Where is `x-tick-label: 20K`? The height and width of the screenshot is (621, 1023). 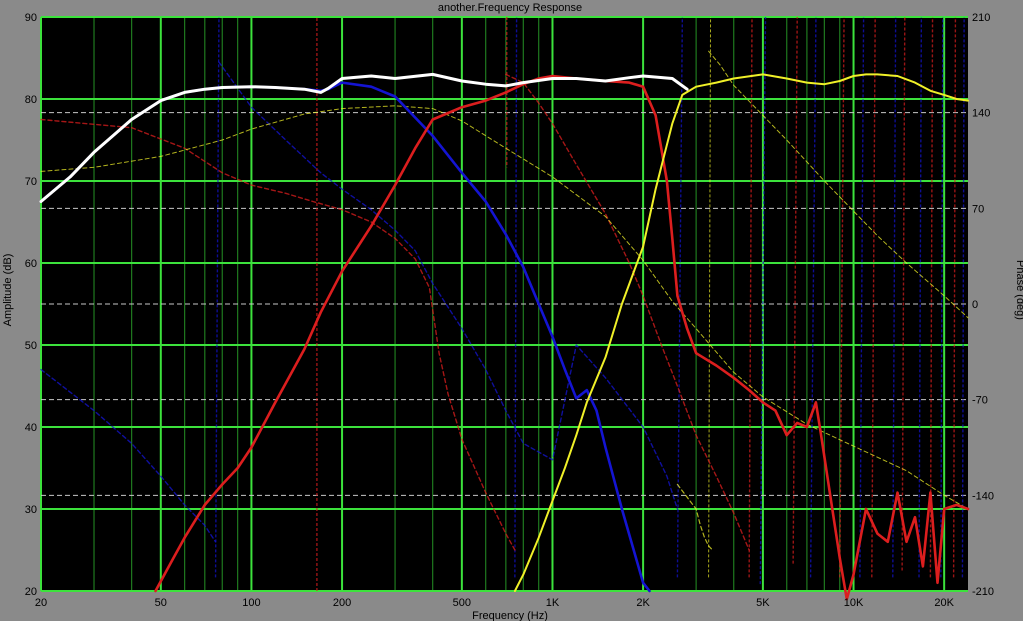 x-tick-label: 20K is located at coordinates (944, 603).